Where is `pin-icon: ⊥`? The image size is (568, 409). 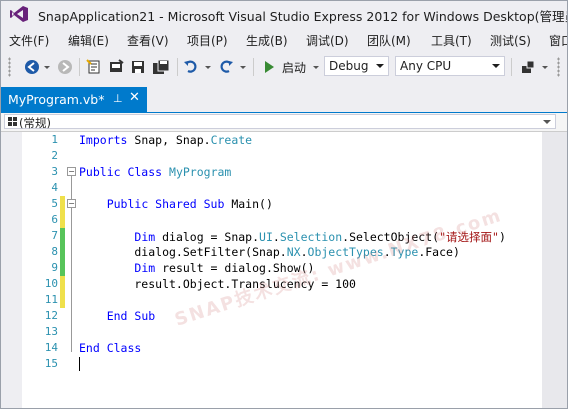 pin-icon: ⊥ is located at coordinates (118, 98).